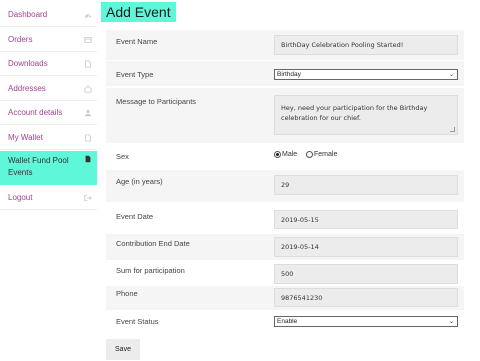 This screenshot has height=361, width=480. What do you see at coordinates (35, 112) in the screenshot?
I see `sidebar-item-label: Account details` at bounding box center [35, 112].